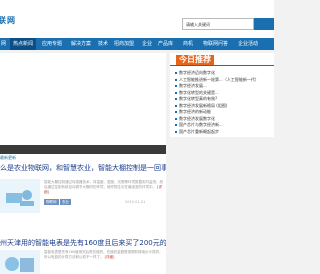 Image resolution: width=320 pixels, height=274 pixels. I want to click on site-logo: 联网, so click(8, 20).